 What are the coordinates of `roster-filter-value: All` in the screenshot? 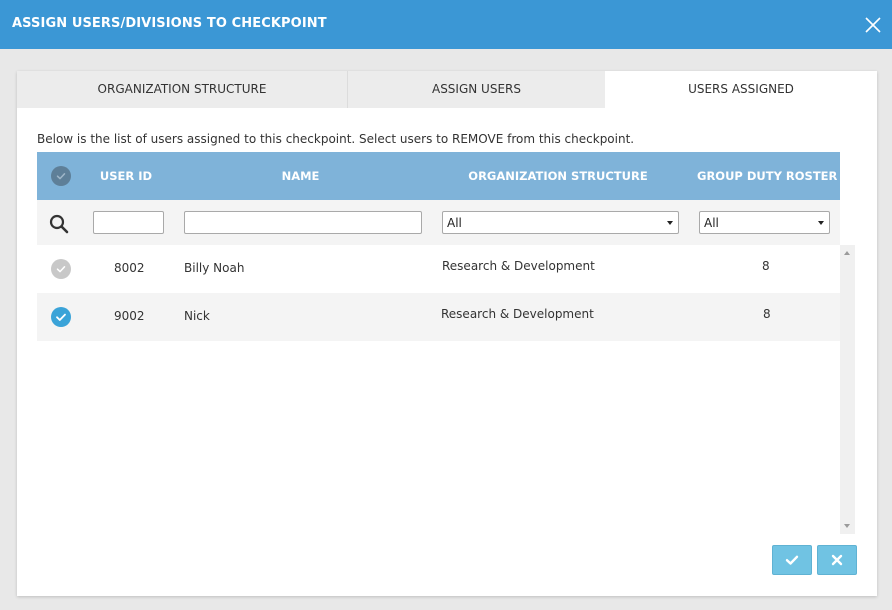 It's located at (711, 223).